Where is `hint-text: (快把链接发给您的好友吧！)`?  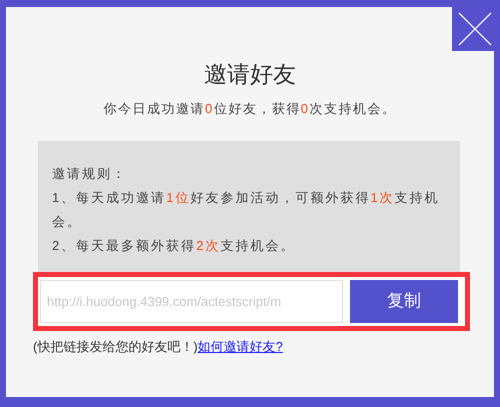 hint-text: (快把链接发给您的好友吧！) is located at coordinates (115, 347).